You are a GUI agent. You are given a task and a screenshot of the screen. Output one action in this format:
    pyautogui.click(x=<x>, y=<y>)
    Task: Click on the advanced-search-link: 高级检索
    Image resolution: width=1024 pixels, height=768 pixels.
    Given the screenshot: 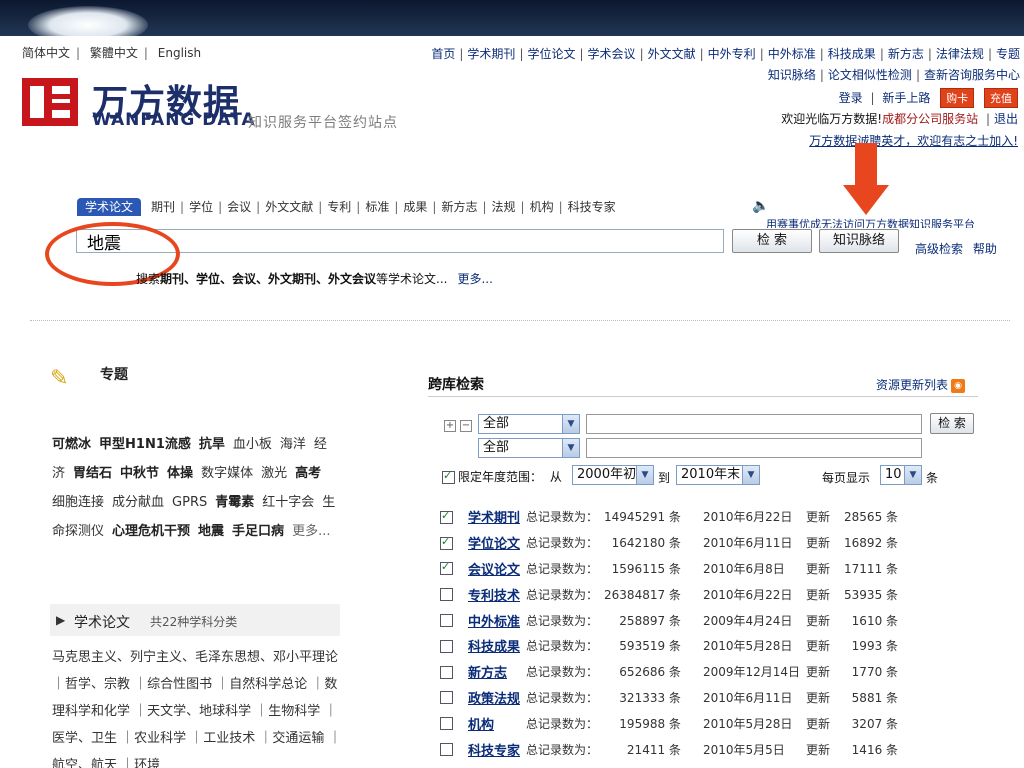 What is the action you would take?
    pyautogui.click(x=939, y=249)
    